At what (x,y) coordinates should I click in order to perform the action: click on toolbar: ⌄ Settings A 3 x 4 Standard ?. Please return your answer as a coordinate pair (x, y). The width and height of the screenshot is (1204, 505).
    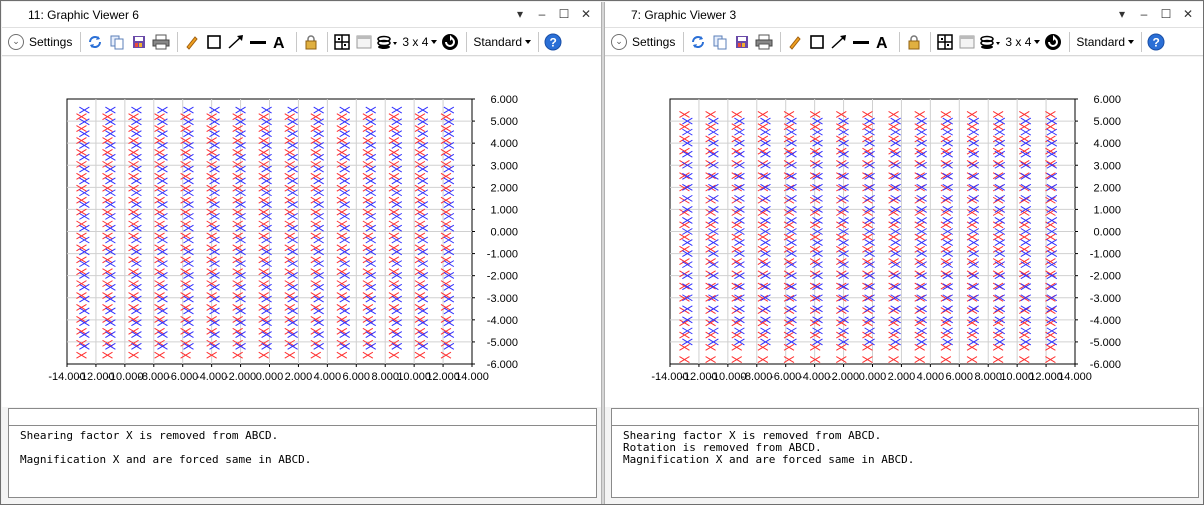
    Looking at the image, I should click on (301, 42).